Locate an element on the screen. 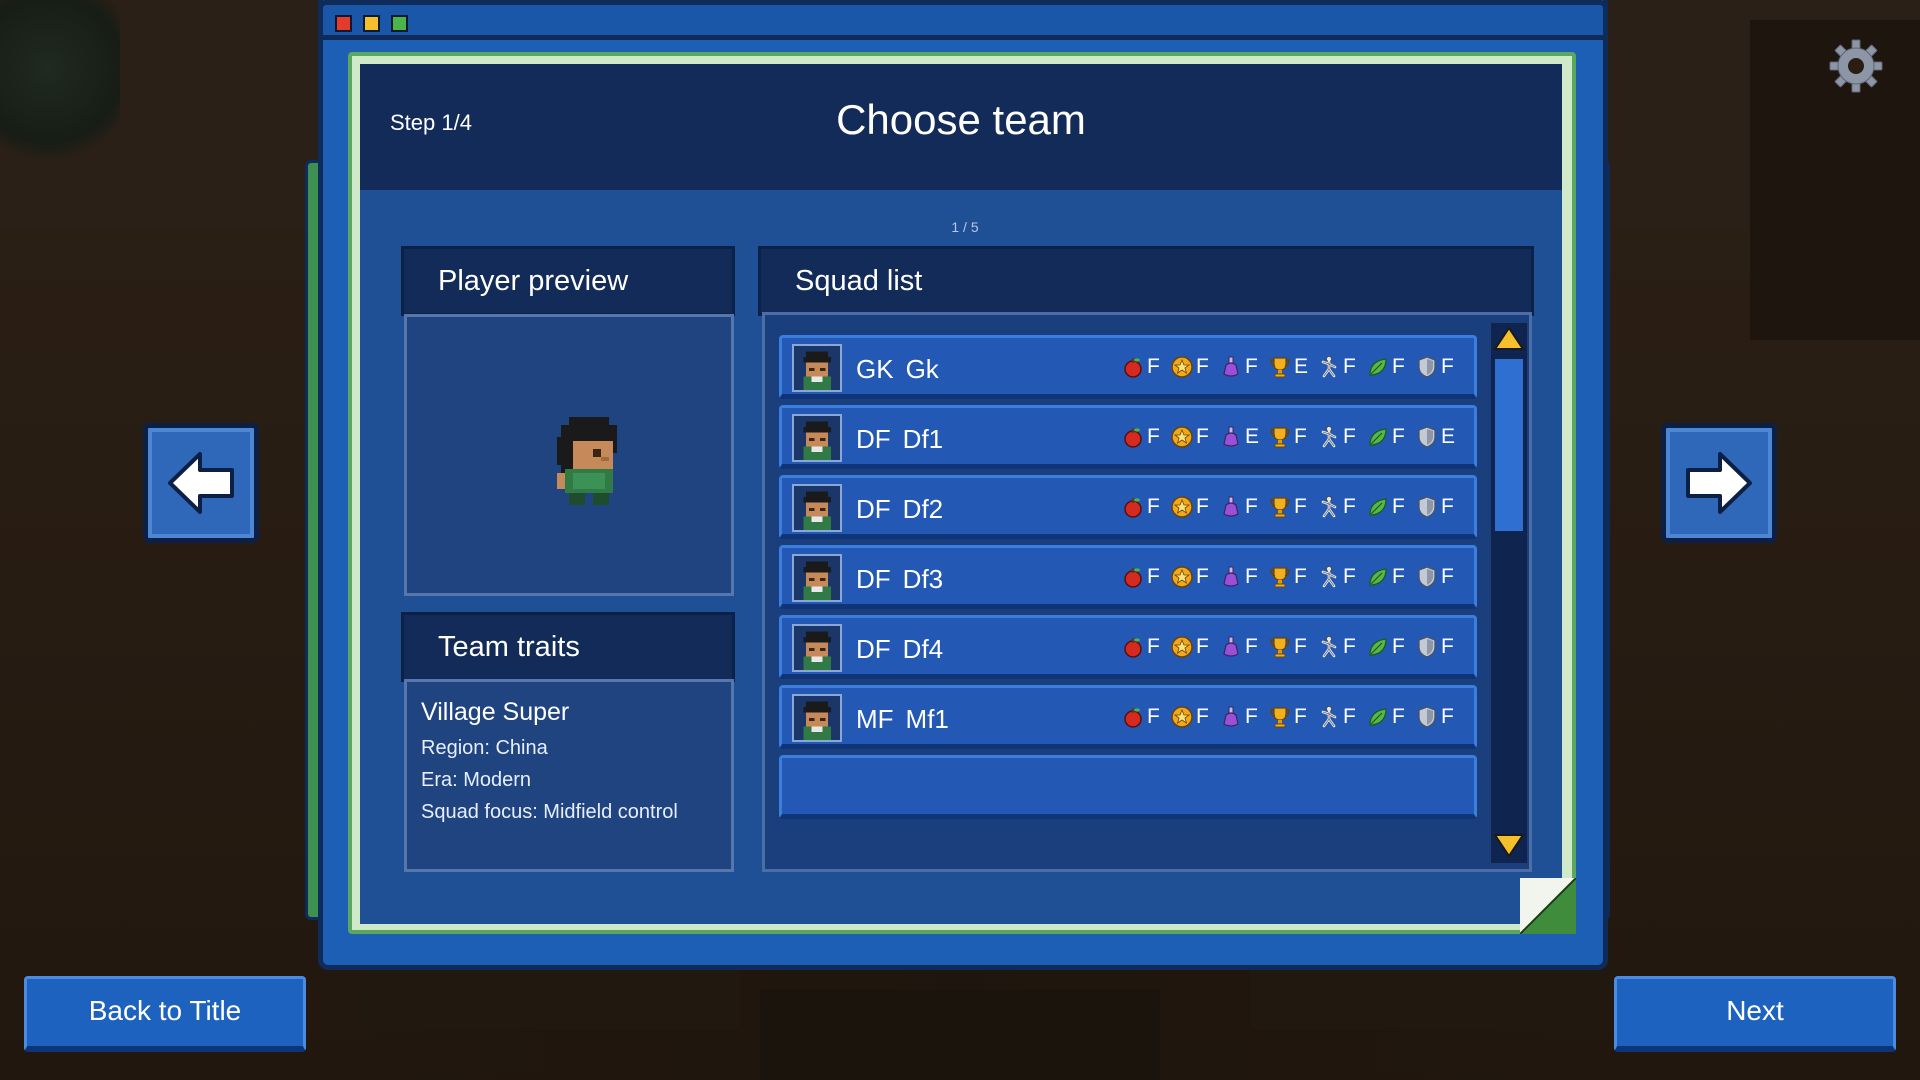 This screenshot has width=1920, height=1080. player-name: Df1 is located at coordinates (923, 439).